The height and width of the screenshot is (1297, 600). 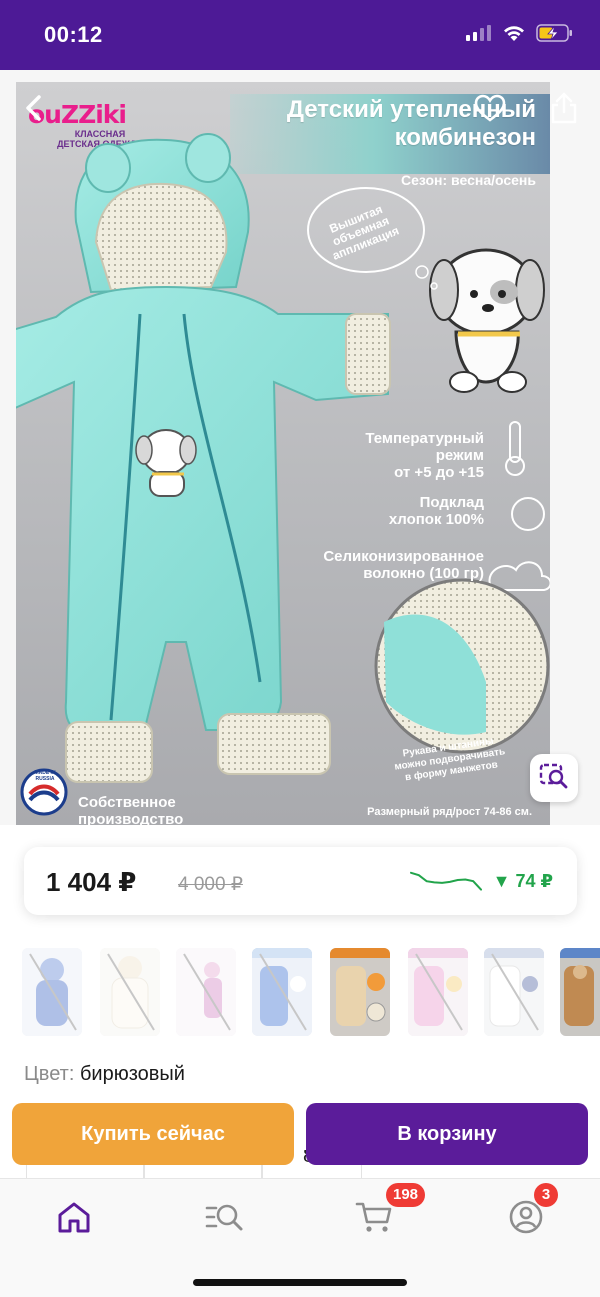 What do you see at coordinates (132, 1074) in the screenshot?
I see `color-value: бирюзовый` at bounding box center [132, 1074].